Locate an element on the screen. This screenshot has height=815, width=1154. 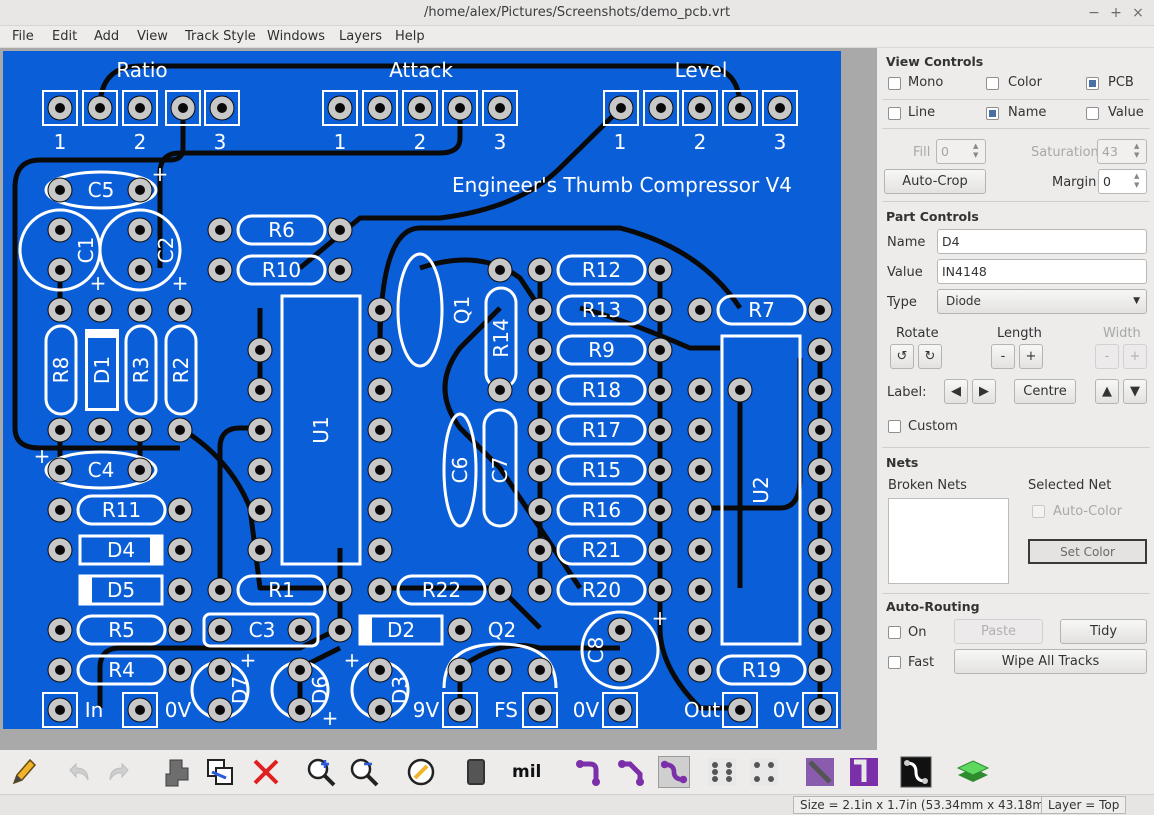
name-checkbox is located at coordinates (992, 113).